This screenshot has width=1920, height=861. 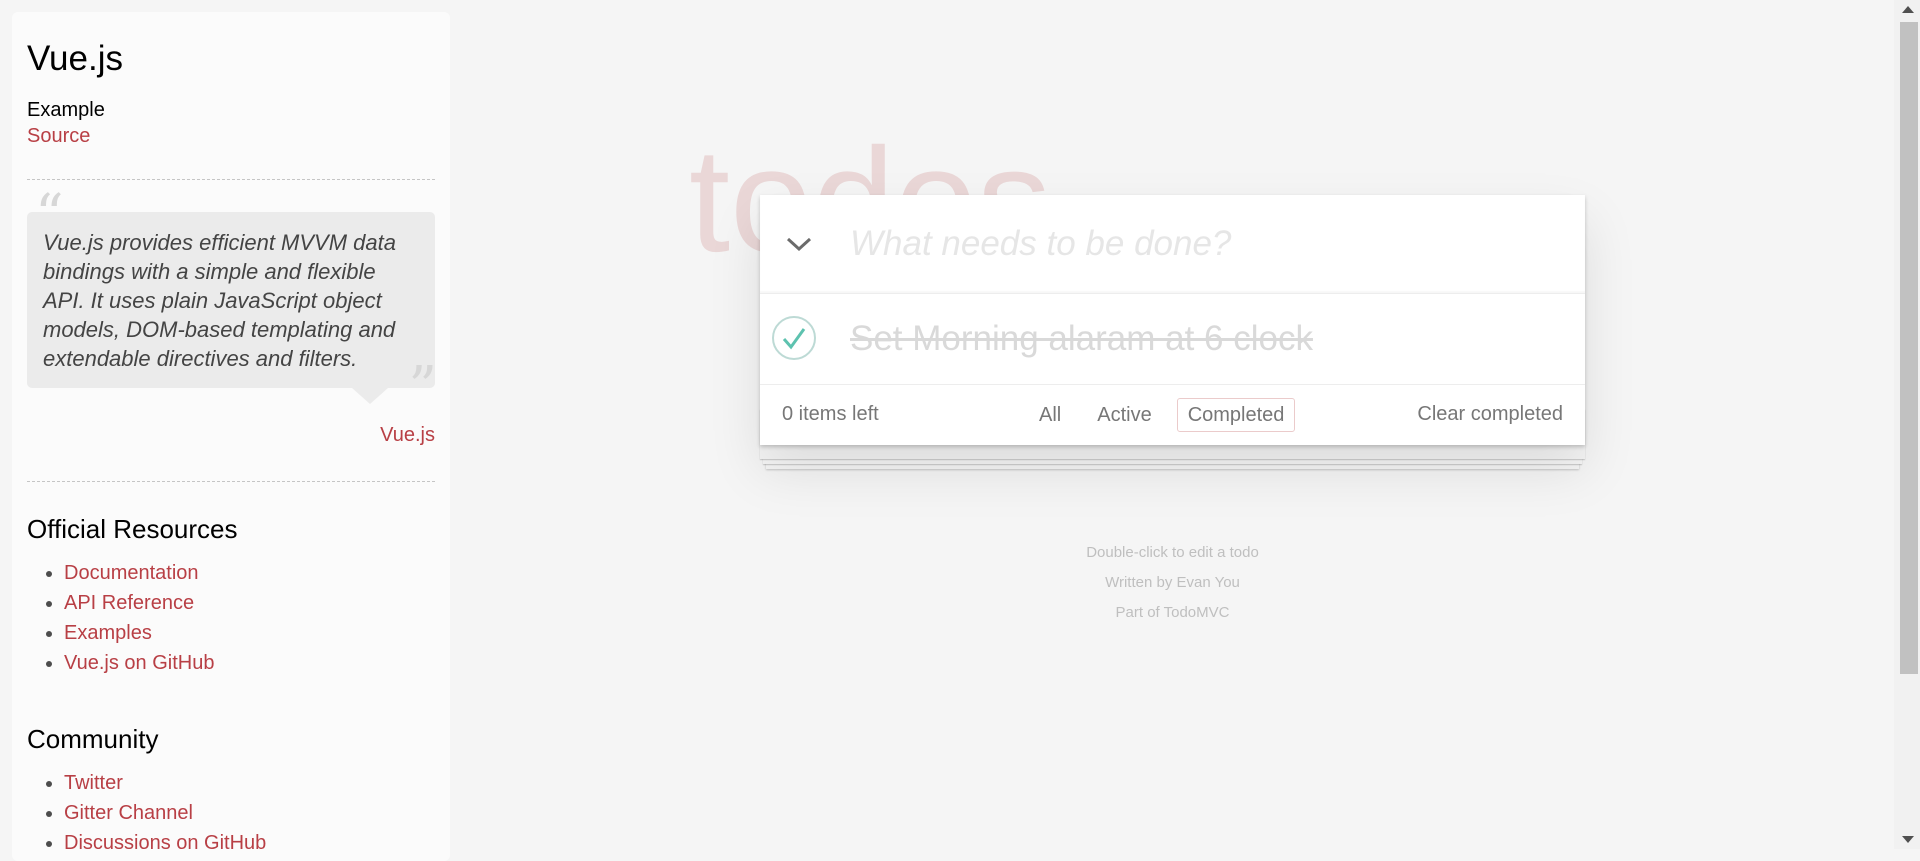 I want to click on items-left-count: 0 items left, so click(x=830, y=414).